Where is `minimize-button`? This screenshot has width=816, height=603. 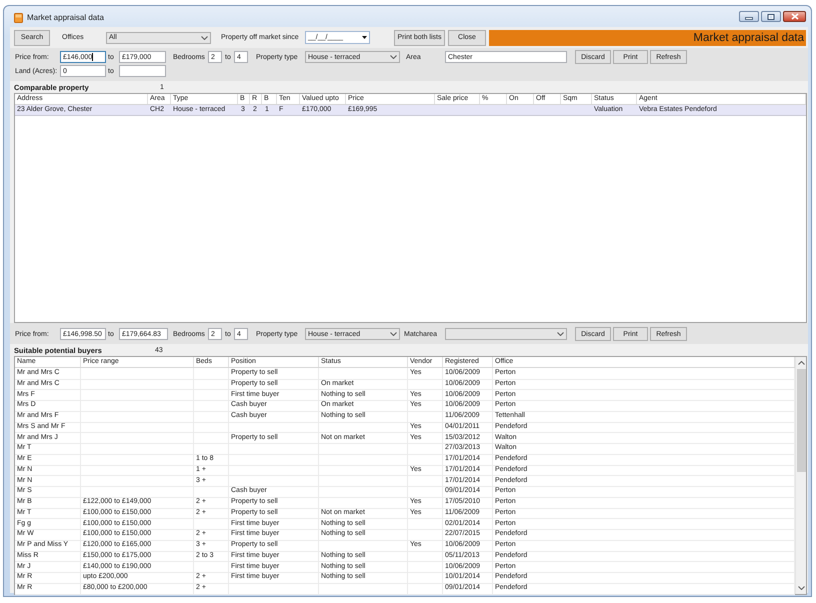 minimize-button is located at coordinates (749, 16).